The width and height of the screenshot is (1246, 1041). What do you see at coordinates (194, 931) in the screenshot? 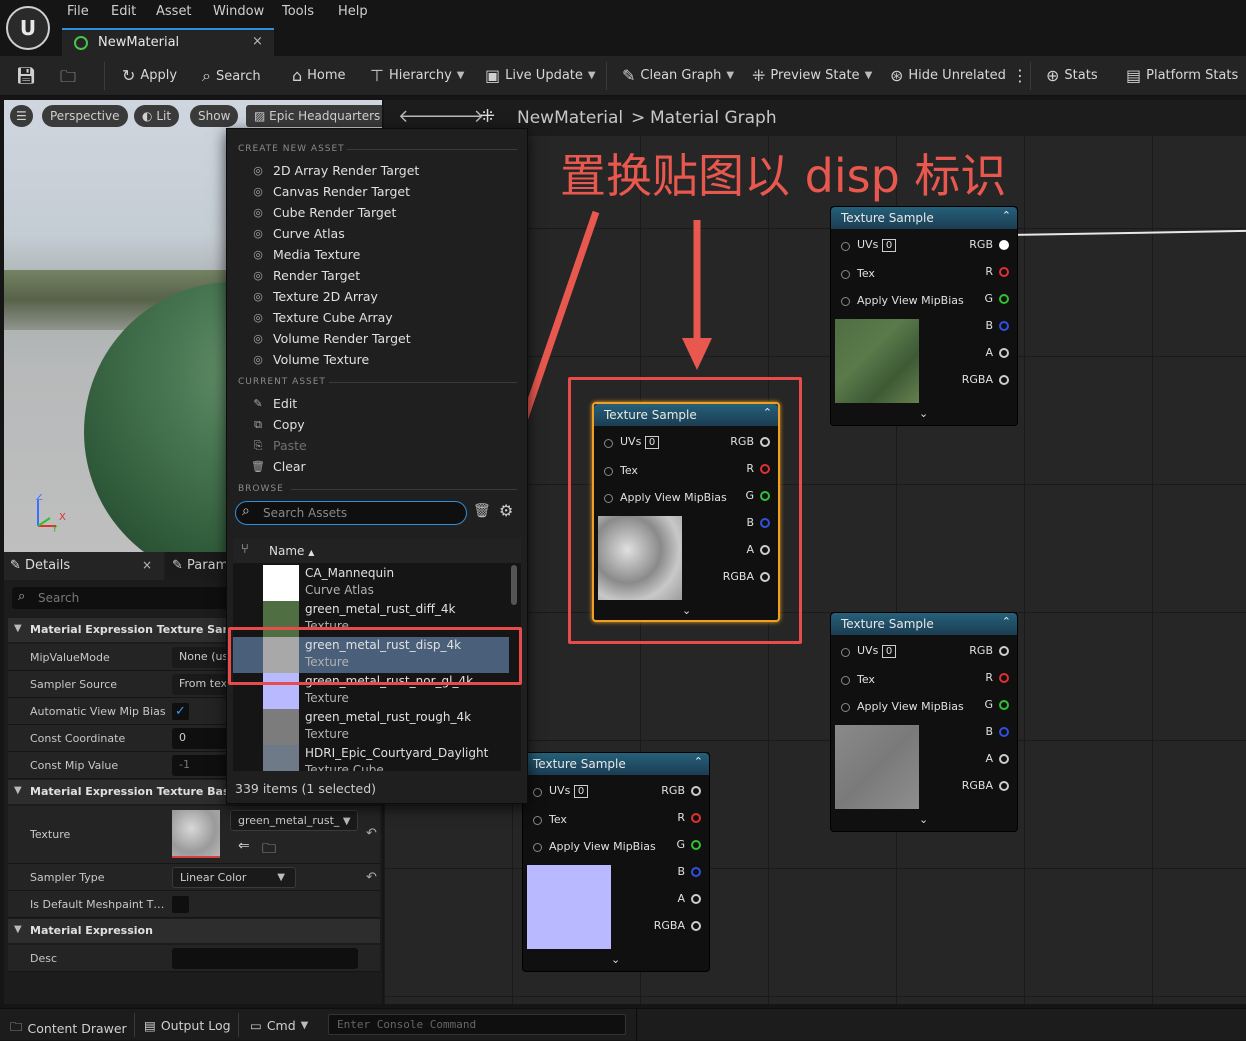
I see `category-material-expression: ▼ Material Expression` at bounding box center [194, 931].